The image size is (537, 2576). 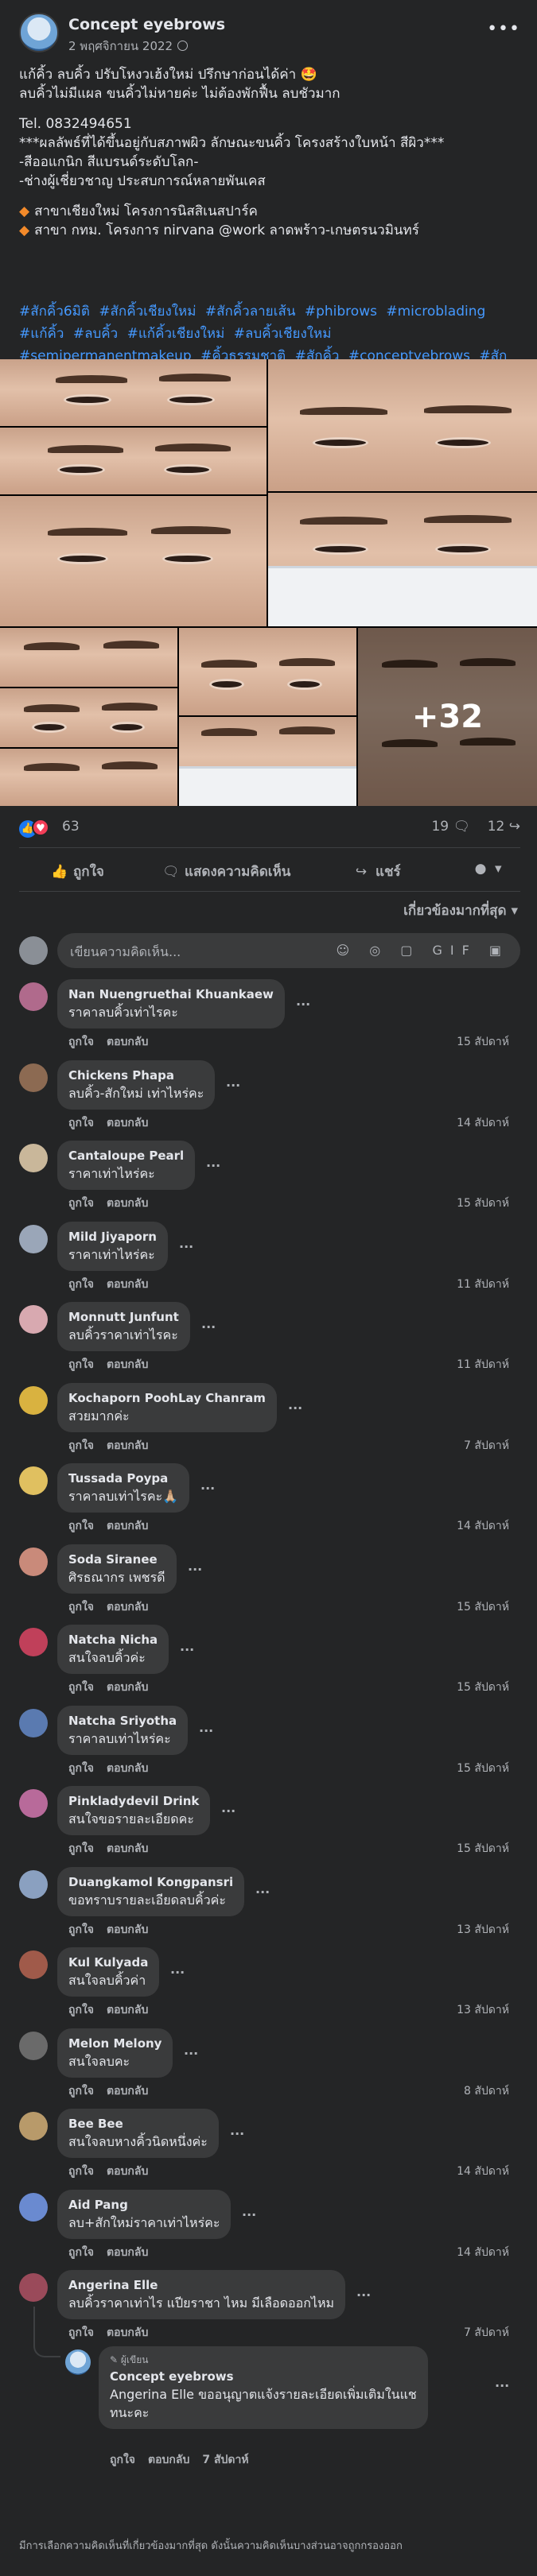 I want to click on commenter-name: Aid Pang, so click(x=144, y=2205).